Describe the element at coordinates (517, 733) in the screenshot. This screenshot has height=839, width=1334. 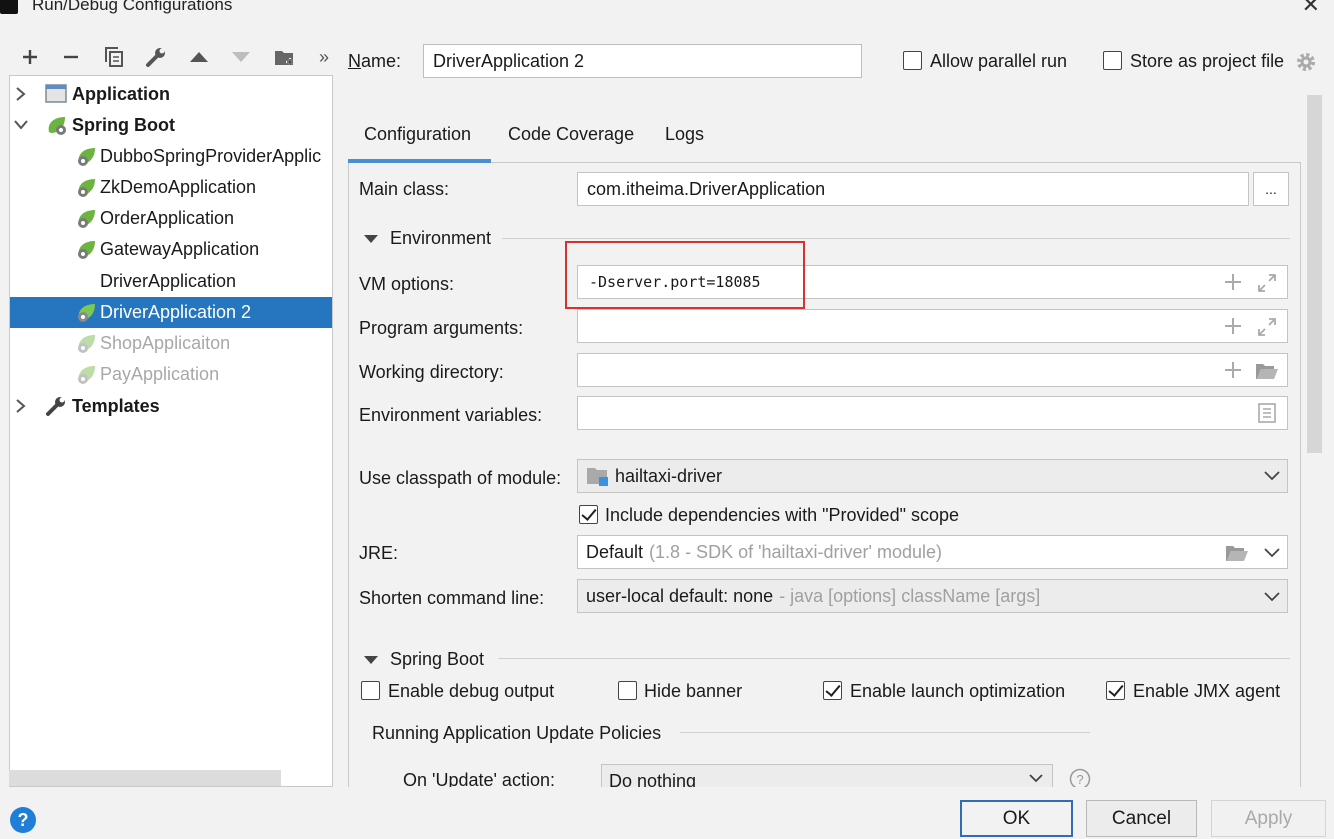
I see `update-policies-title: Running Application Update Policies` at that location.